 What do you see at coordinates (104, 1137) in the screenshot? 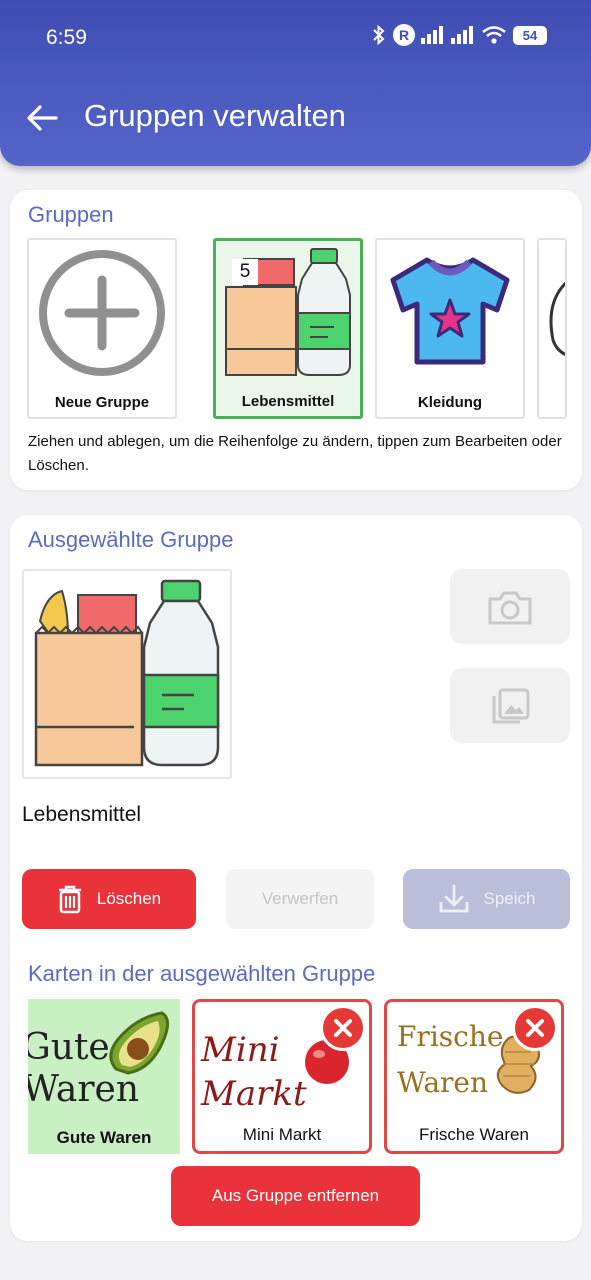
I see `card-label: Gute Waren` at bounding box center [104, 1137].